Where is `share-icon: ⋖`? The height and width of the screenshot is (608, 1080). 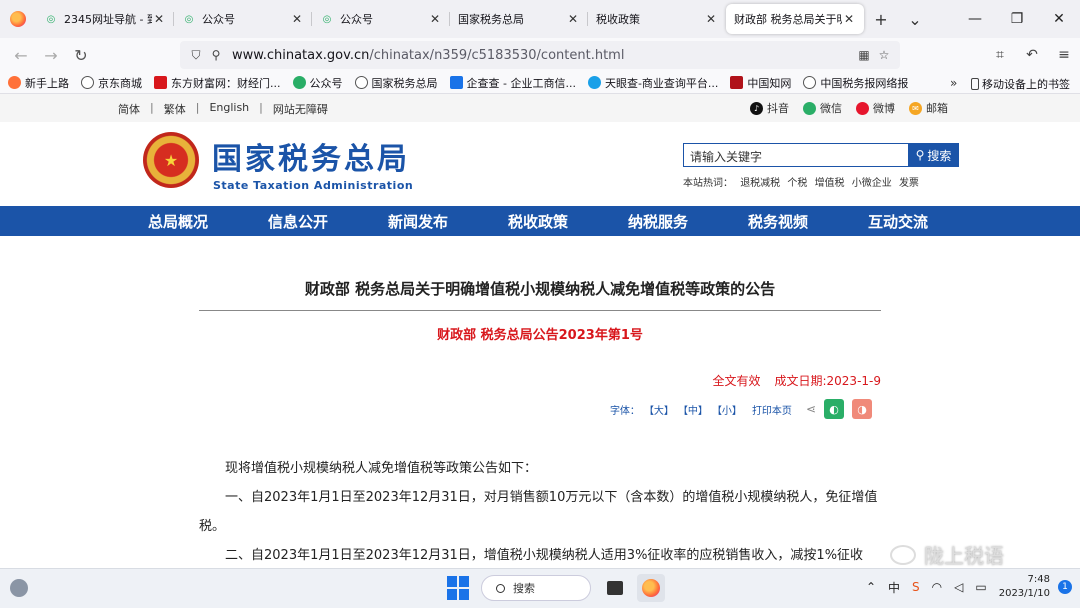 share-icon: ⋖ is located at coordinates (811, 409).